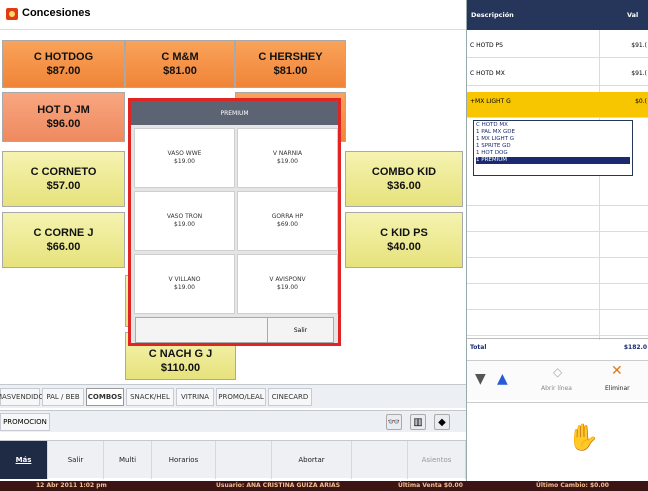 This screenshot has width=648, height=491. What do you see at coordinates (233, 15) in the screenshot?
I see `title-bar: Concesiones` at bounding box center [233, 15].